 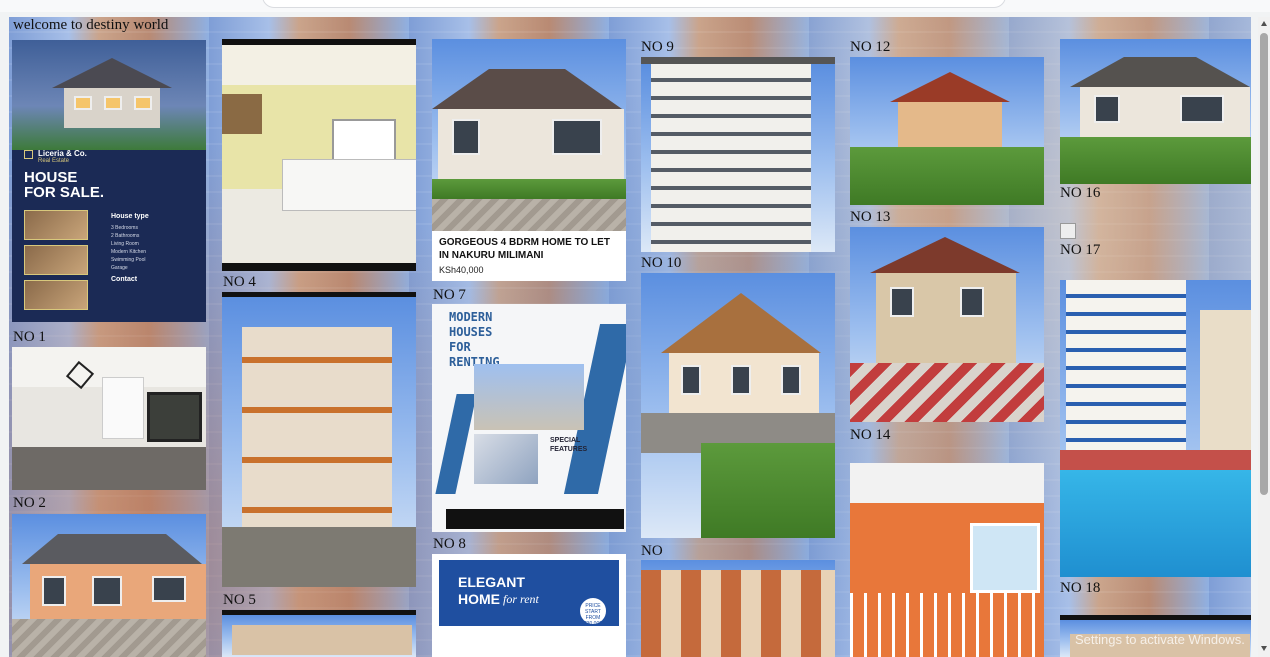 What do you see at coordinates (109, 418) in the screenshot?
I see `photo-no-1-kitchen` at bounding box center [109, 418].